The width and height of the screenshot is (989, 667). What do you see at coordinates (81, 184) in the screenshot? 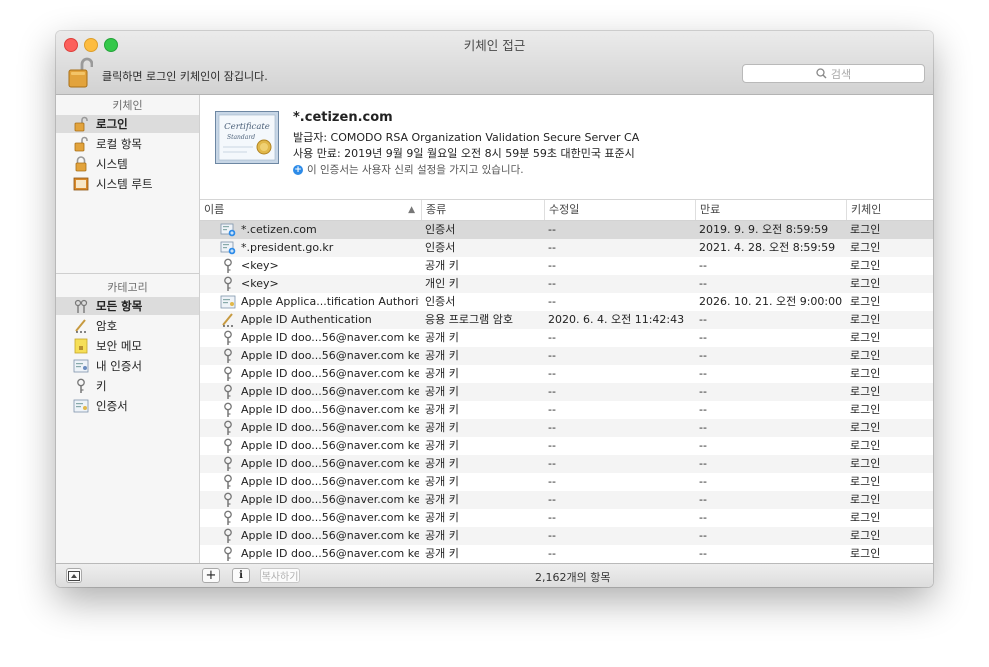
I see `cabinet-icon` at bounding box center [81, 184].